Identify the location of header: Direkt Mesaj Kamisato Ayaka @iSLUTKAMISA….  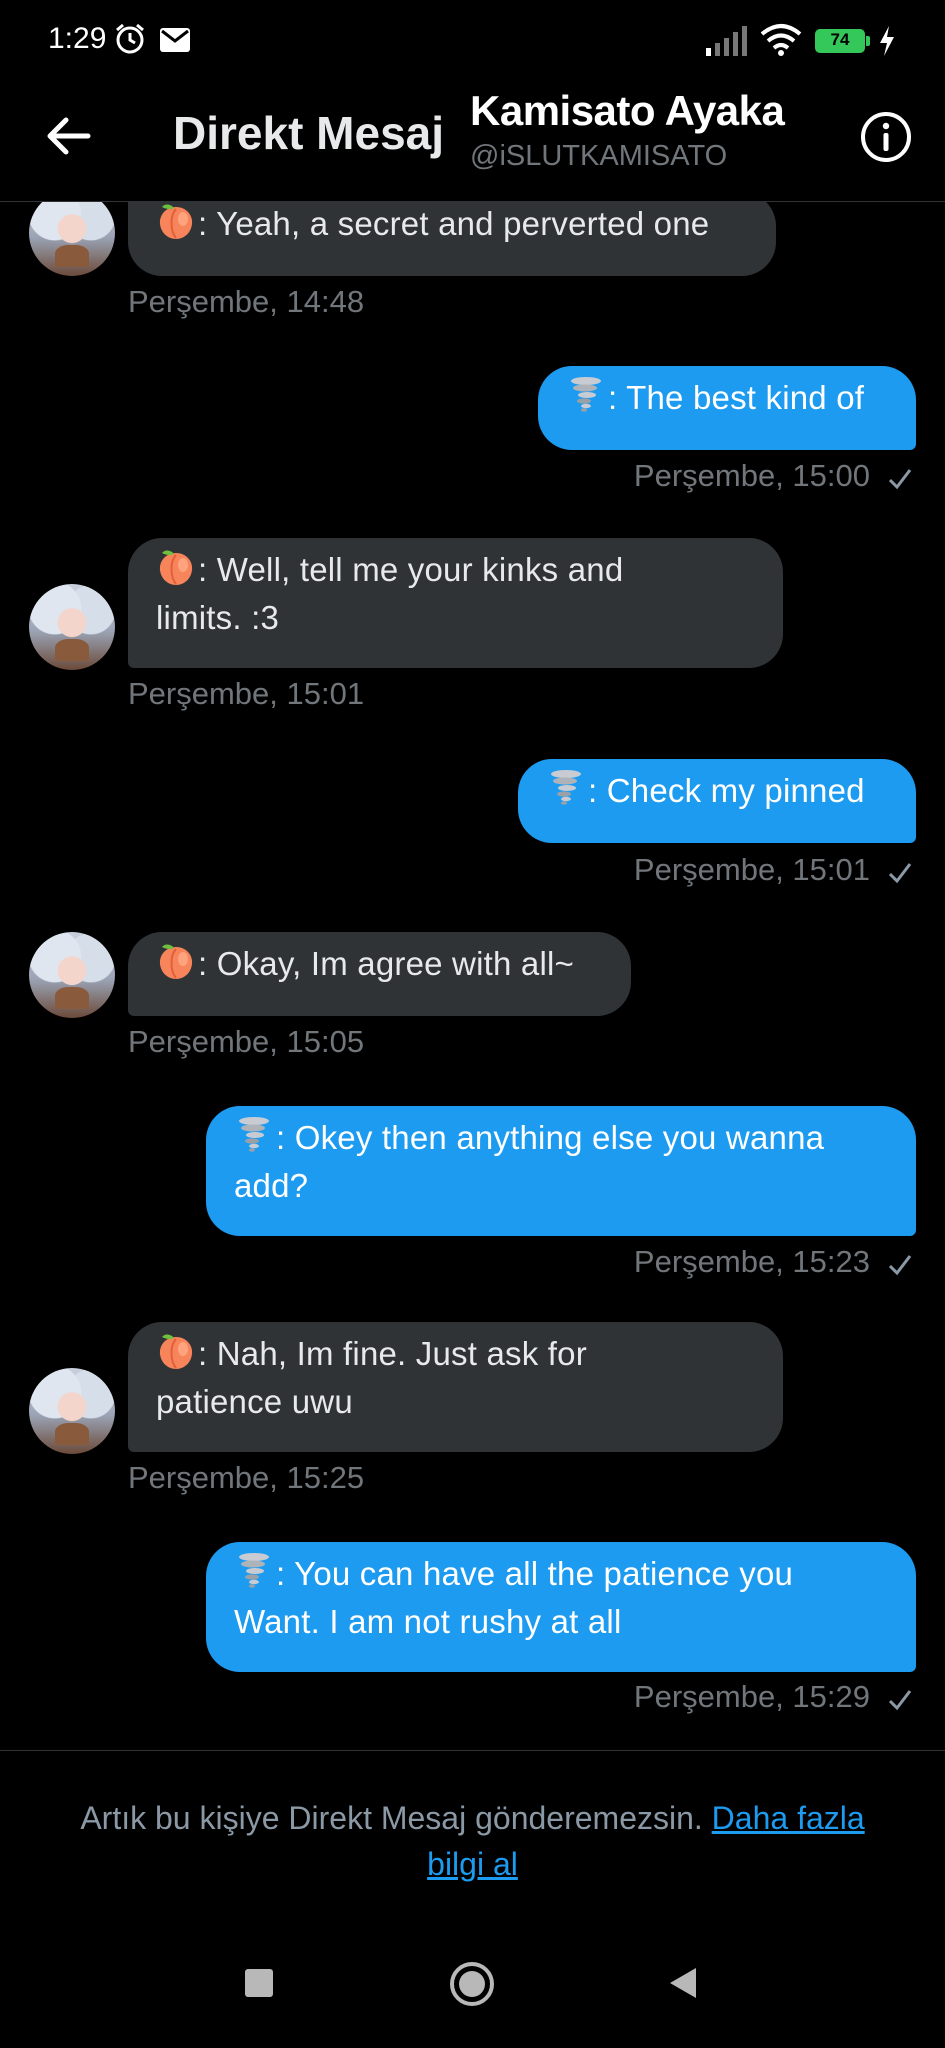
(472, 143).